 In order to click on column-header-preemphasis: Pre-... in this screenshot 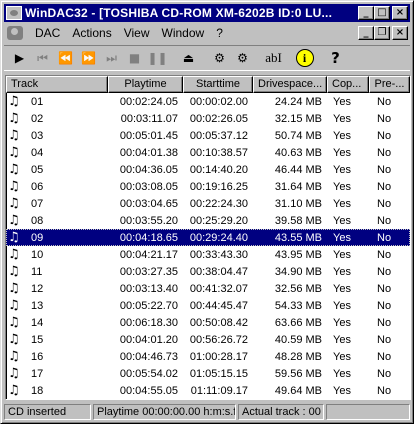, I will do `click(389, 84)`.